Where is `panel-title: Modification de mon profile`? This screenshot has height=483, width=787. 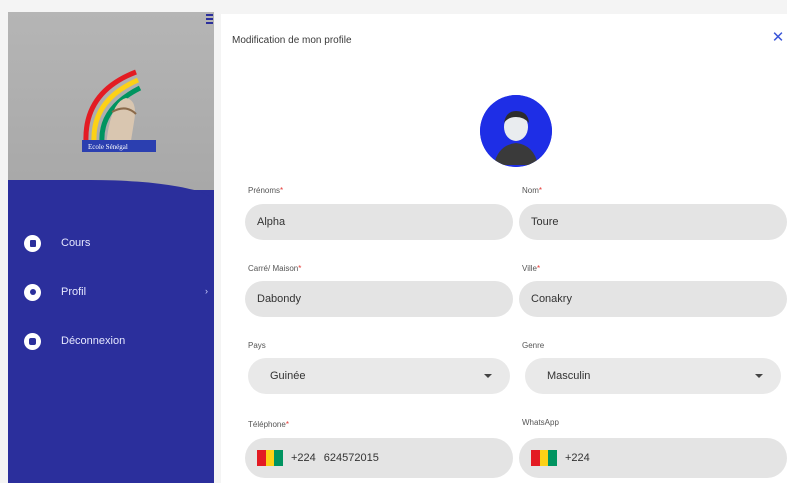 panel-title: Modification de mon profile is located at coordinates (292, 40).